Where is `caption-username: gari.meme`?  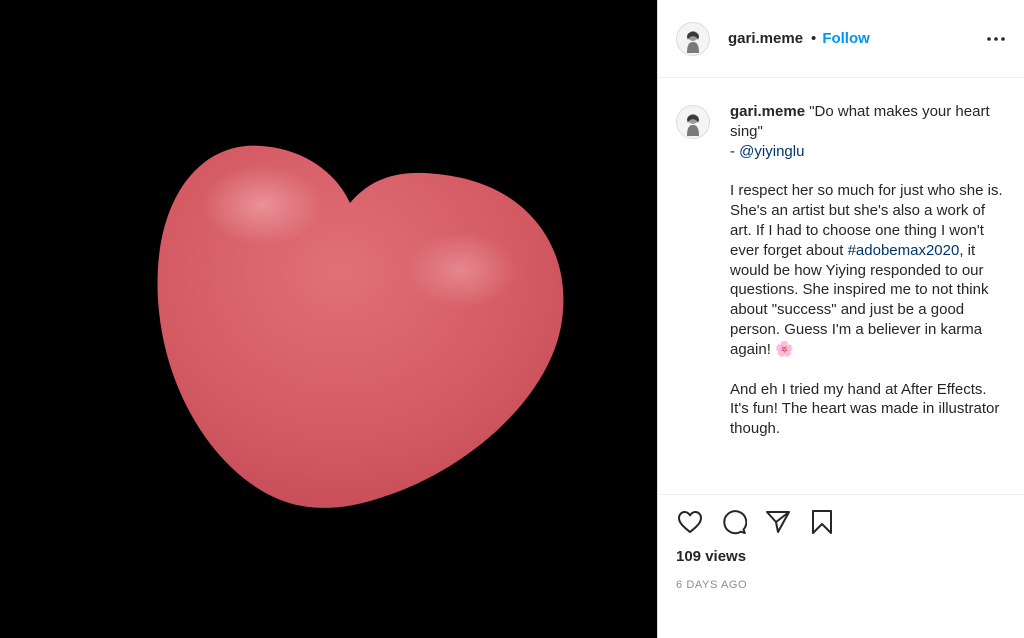
caption-username: gari.meme is located at coordinates (767, 111).